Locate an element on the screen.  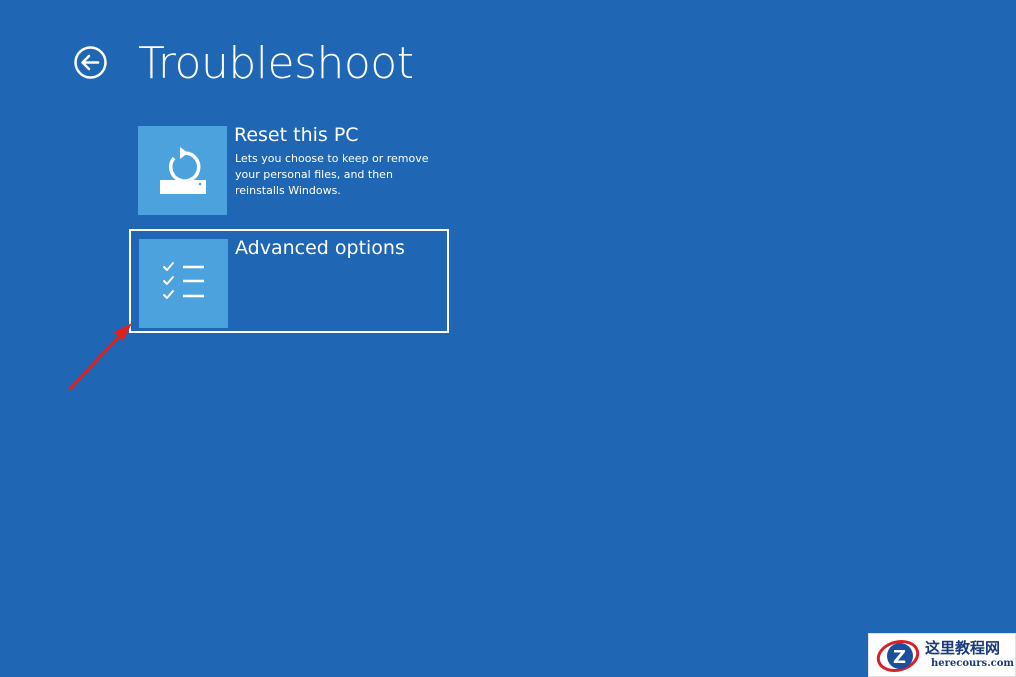
checklist-icon is located at coordinates (183, 280).